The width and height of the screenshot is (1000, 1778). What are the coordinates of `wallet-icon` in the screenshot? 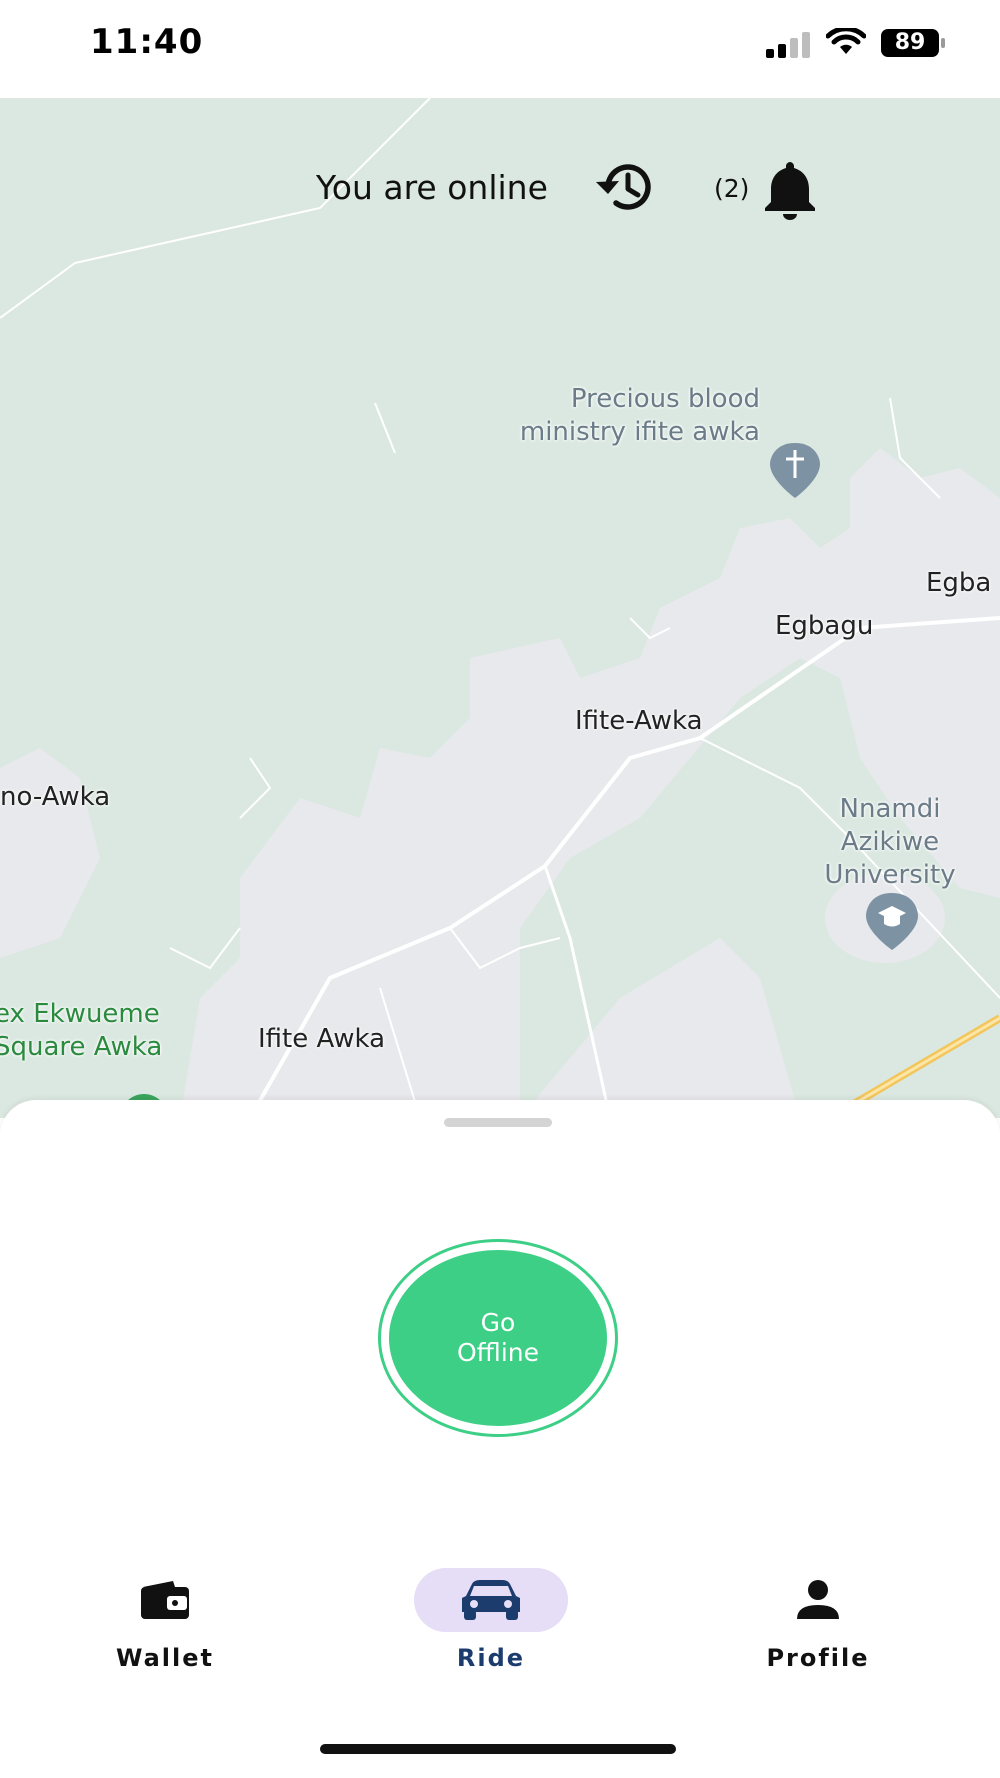 It's located at (165, 1600).